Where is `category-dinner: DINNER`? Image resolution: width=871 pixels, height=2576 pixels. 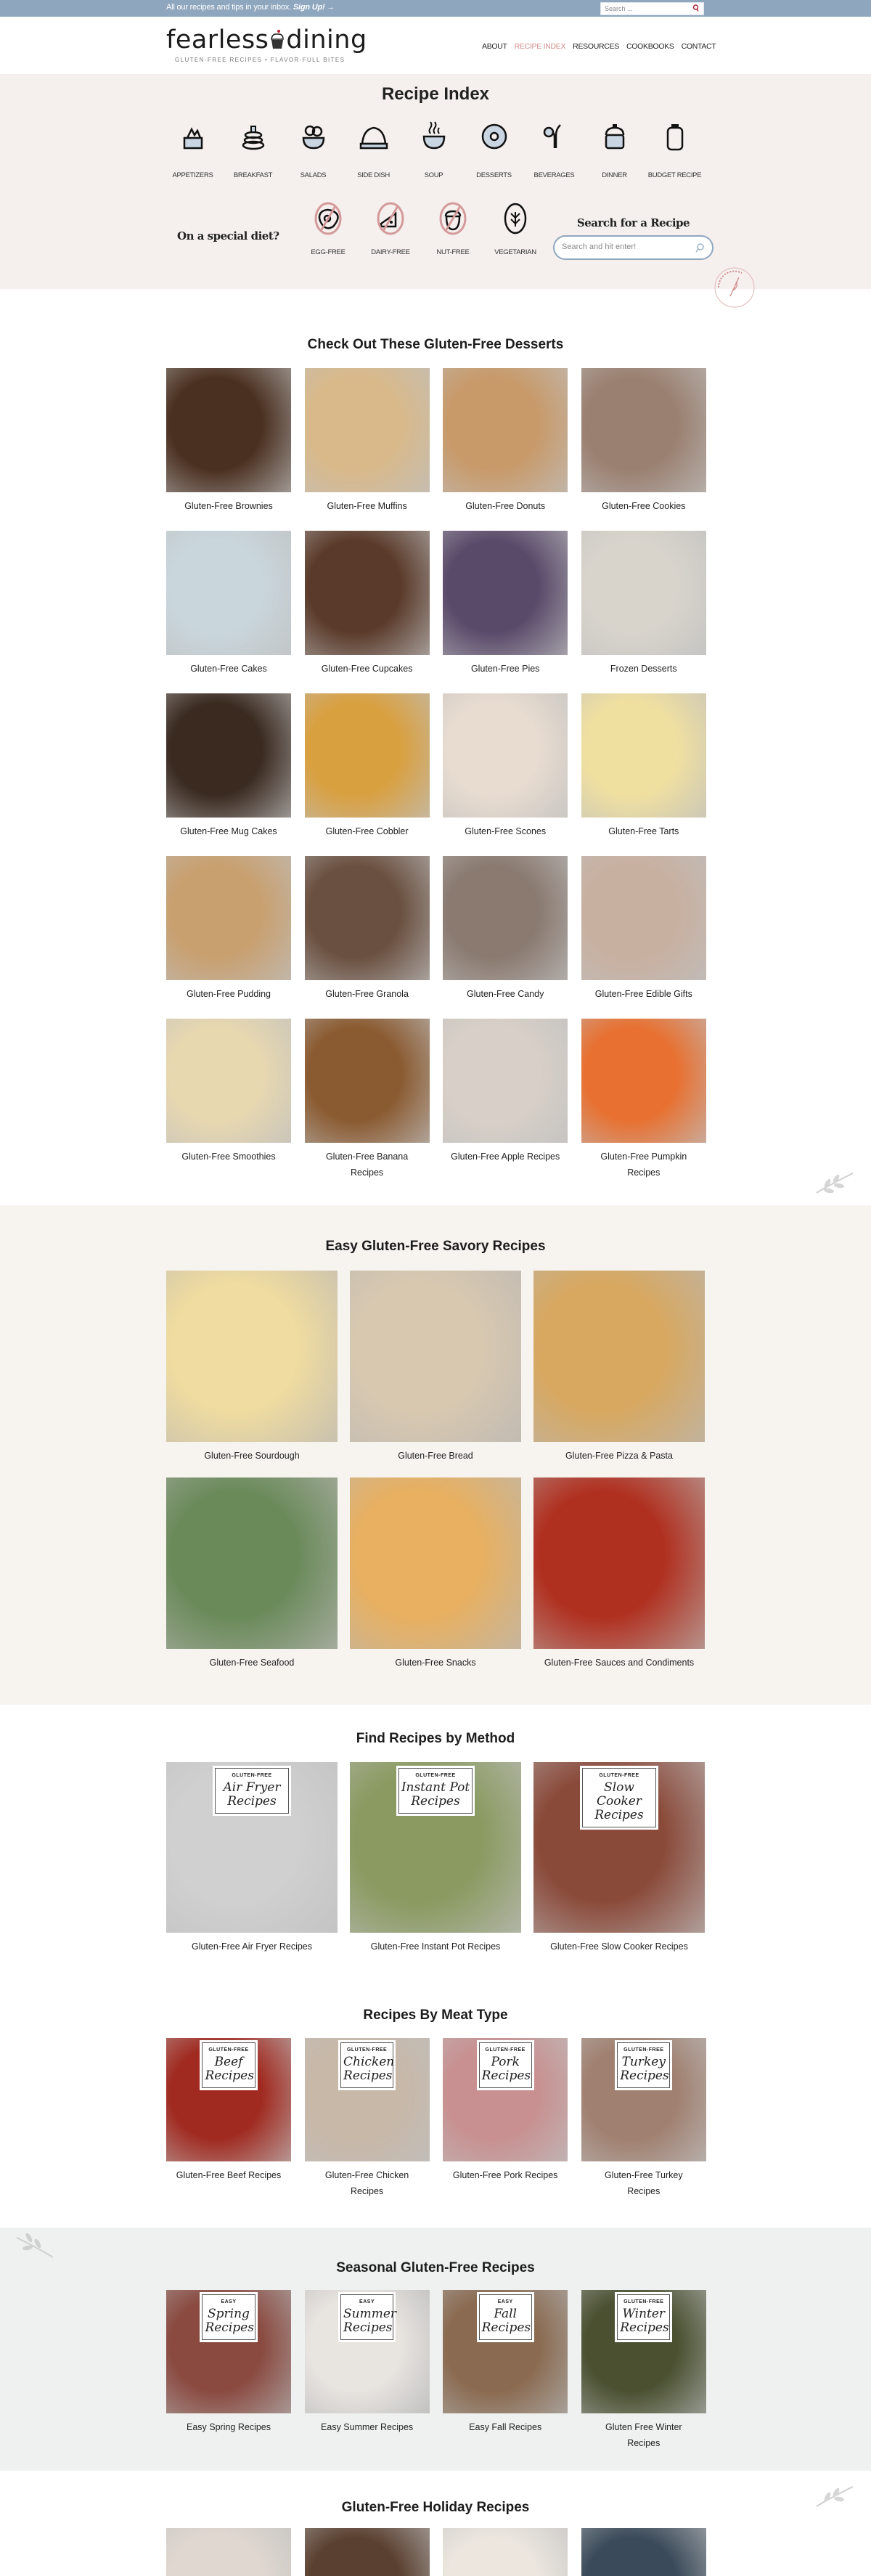 category-dinner: DINNER is located at coordinates (614, 150).